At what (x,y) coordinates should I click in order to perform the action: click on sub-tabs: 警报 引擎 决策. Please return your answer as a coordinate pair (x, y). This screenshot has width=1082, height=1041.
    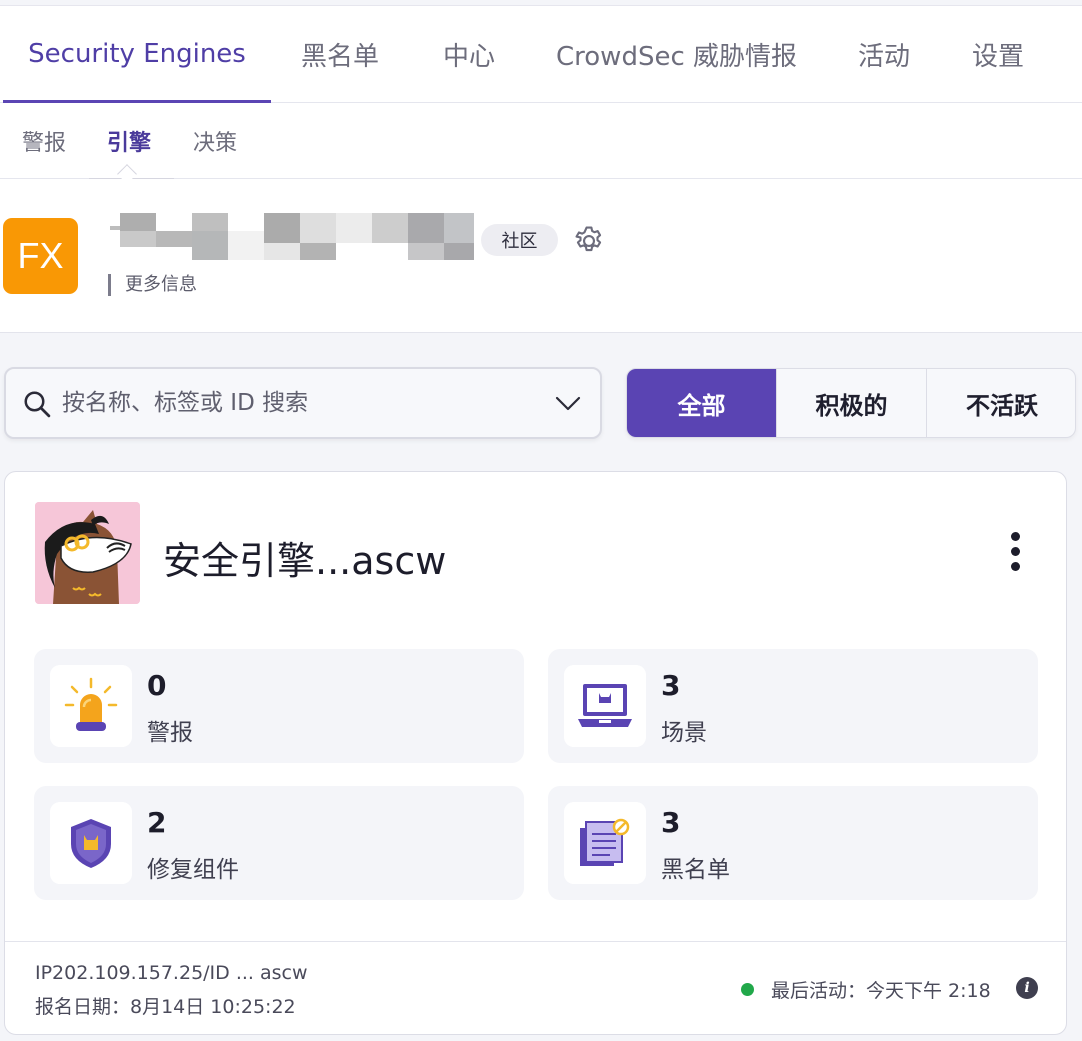
    Looking at the image, I should click on (541, 143).